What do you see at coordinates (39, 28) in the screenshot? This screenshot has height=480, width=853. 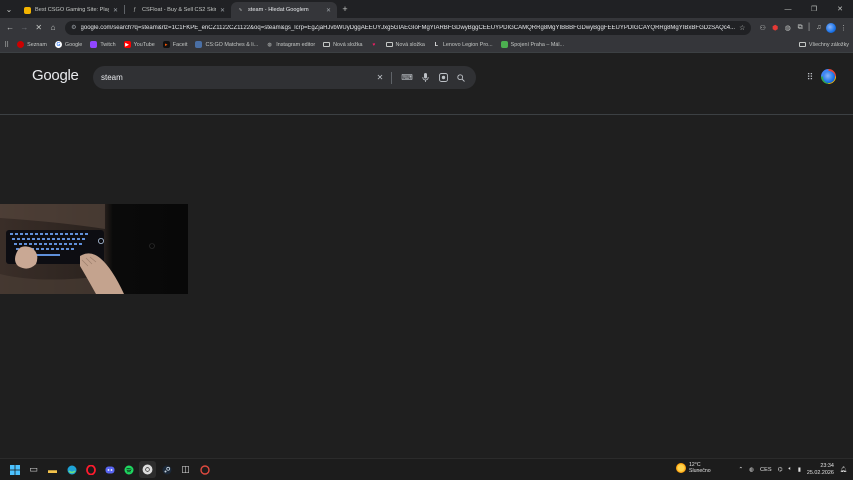 I see `stop-loading-icon: ✕` at bounding box center [39, 28].